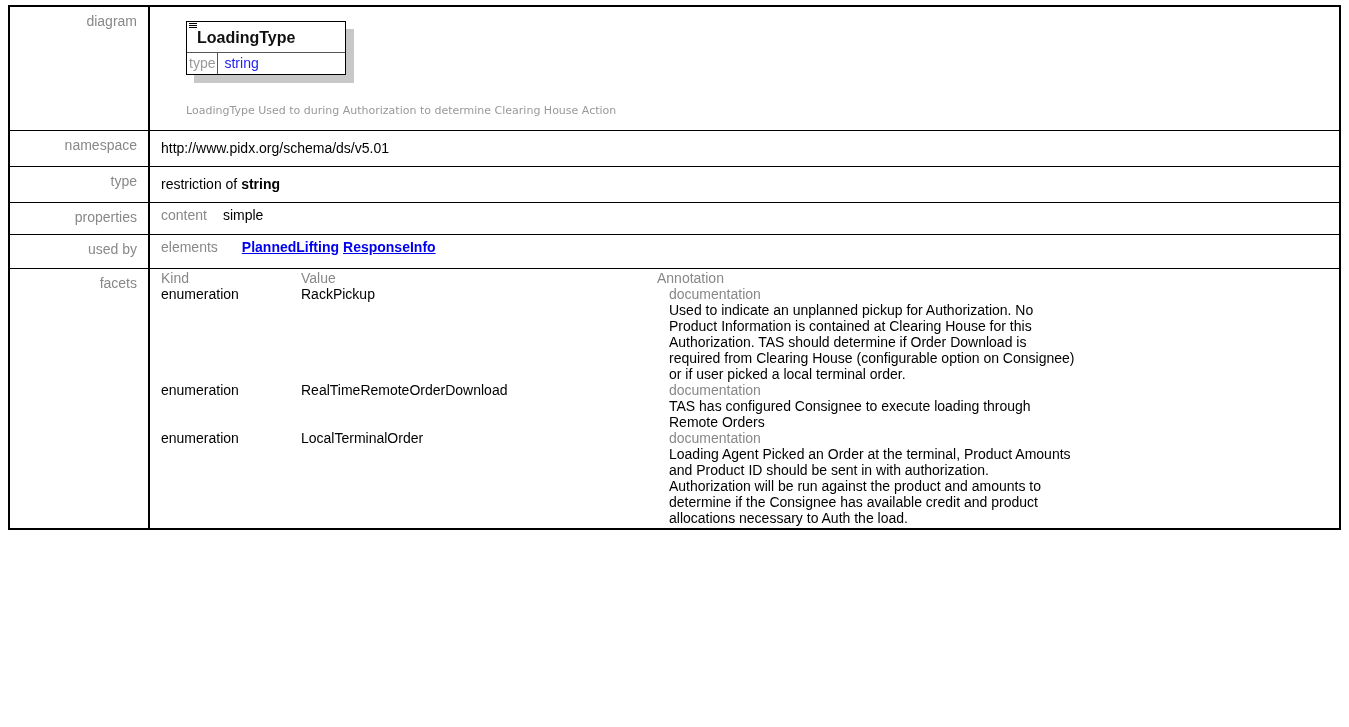  I want to click on property-value: simple, so click(243, 215).